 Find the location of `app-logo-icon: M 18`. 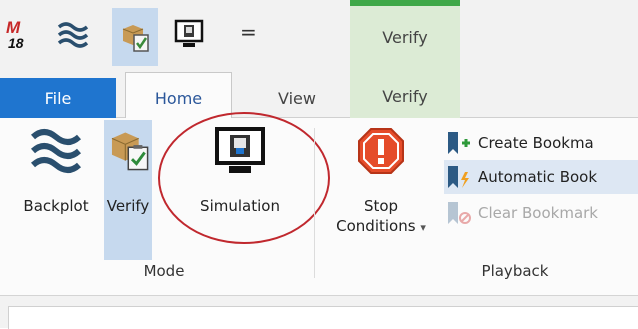

app-logo-icon: M 18 is located at coordinates (23, 34).